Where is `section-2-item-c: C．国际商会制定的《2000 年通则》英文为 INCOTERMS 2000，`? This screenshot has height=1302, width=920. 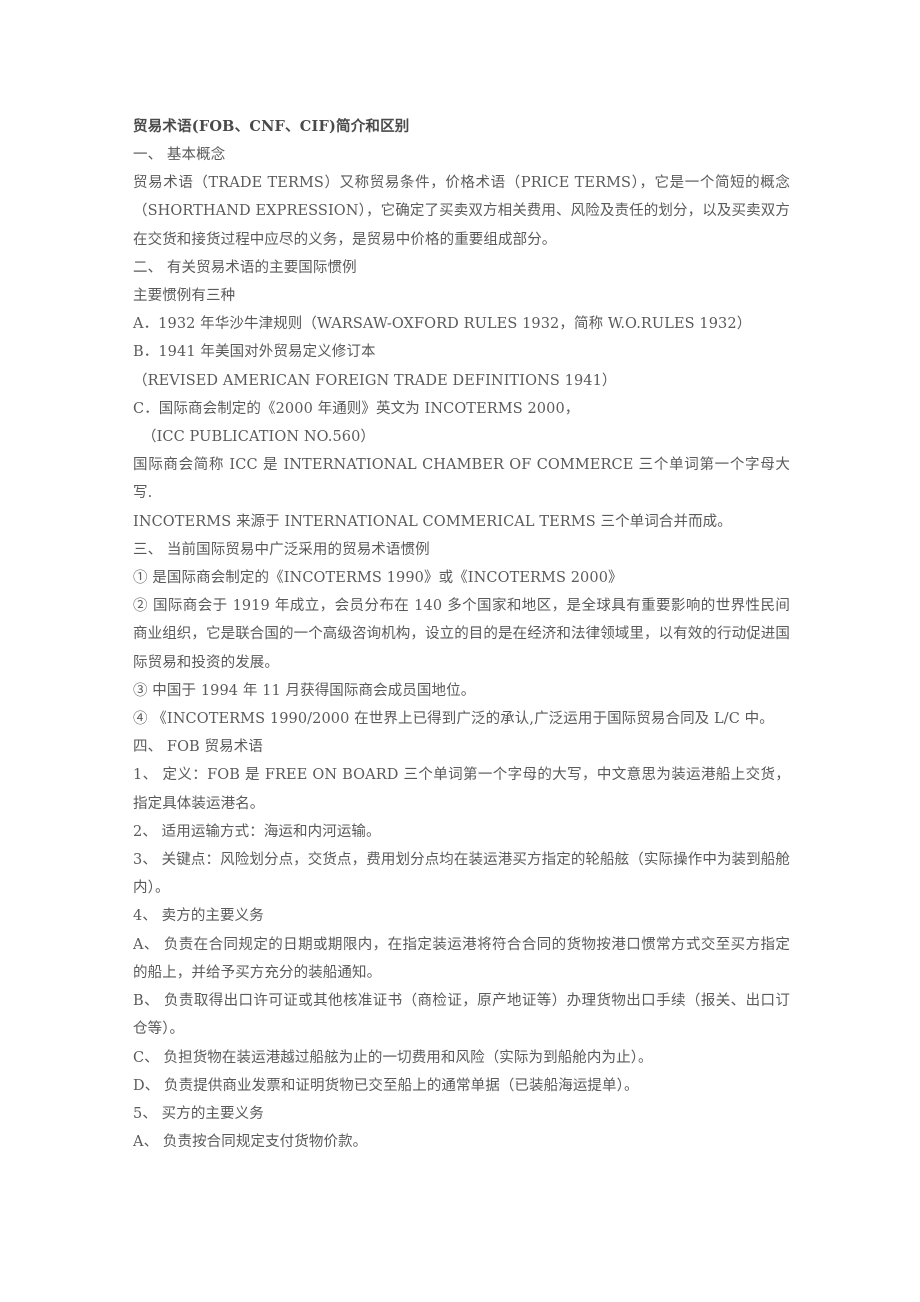 section-2-item-c: C．国际商会制定的《2000 年通则》英文为 INCOTERMS 2000， is located at coordinates (356, 408).